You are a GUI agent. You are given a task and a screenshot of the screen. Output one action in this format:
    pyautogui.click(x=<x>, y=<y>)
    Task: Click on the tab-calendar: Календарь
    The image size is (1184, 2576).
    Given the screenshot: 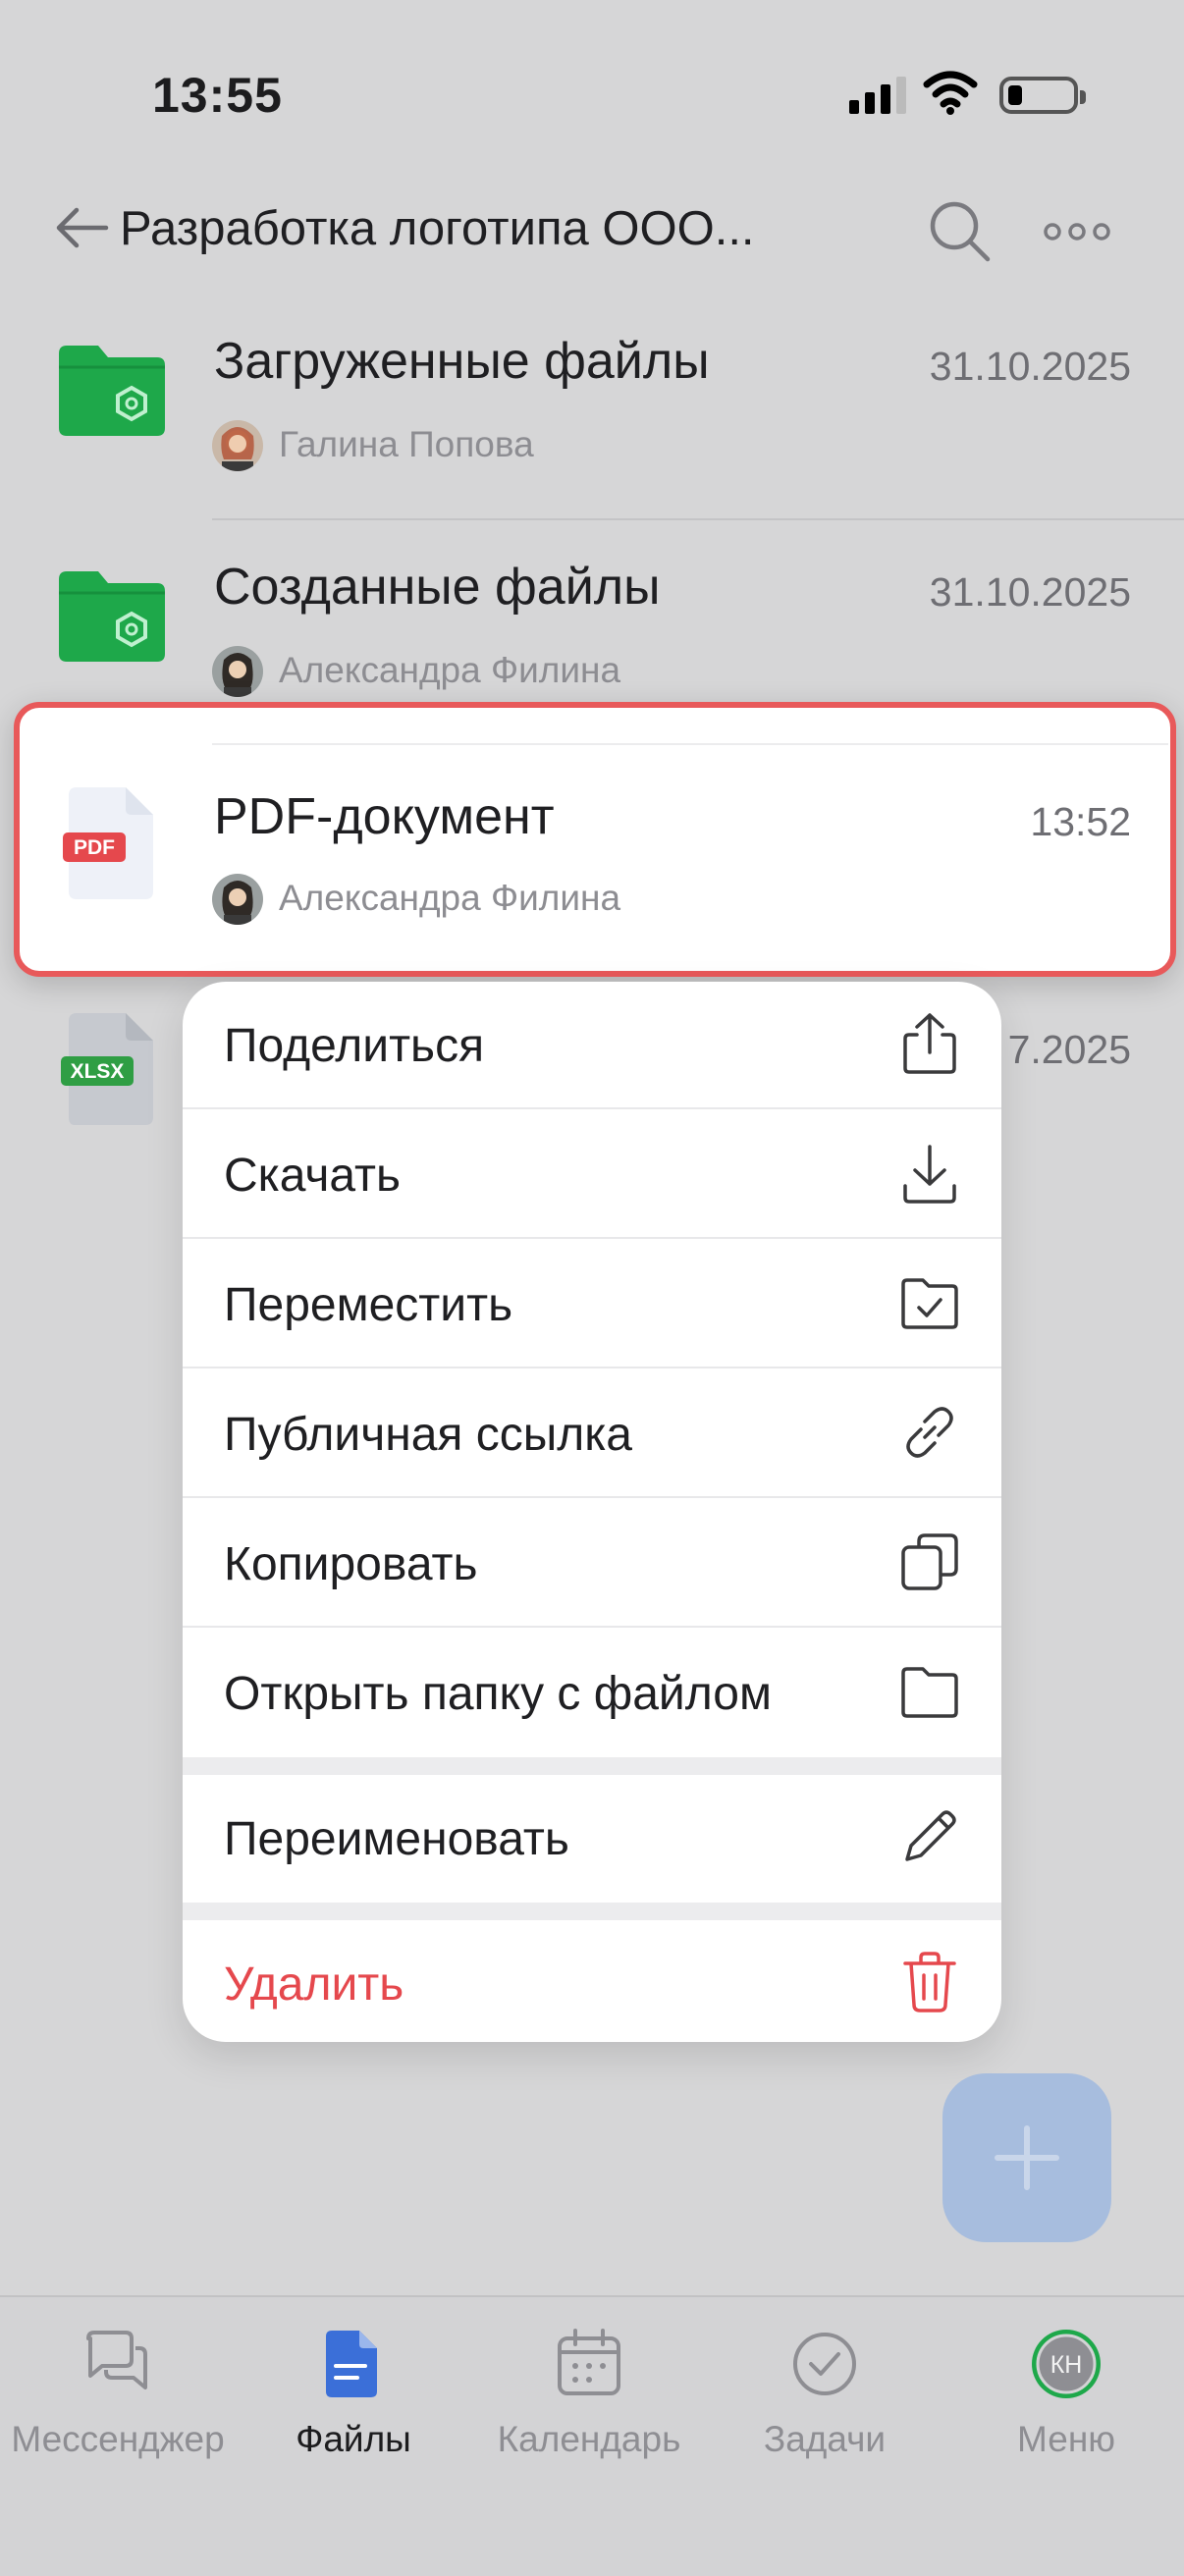 What is the action you would take?
    pyautogui.click(x=589, y=2393)
    